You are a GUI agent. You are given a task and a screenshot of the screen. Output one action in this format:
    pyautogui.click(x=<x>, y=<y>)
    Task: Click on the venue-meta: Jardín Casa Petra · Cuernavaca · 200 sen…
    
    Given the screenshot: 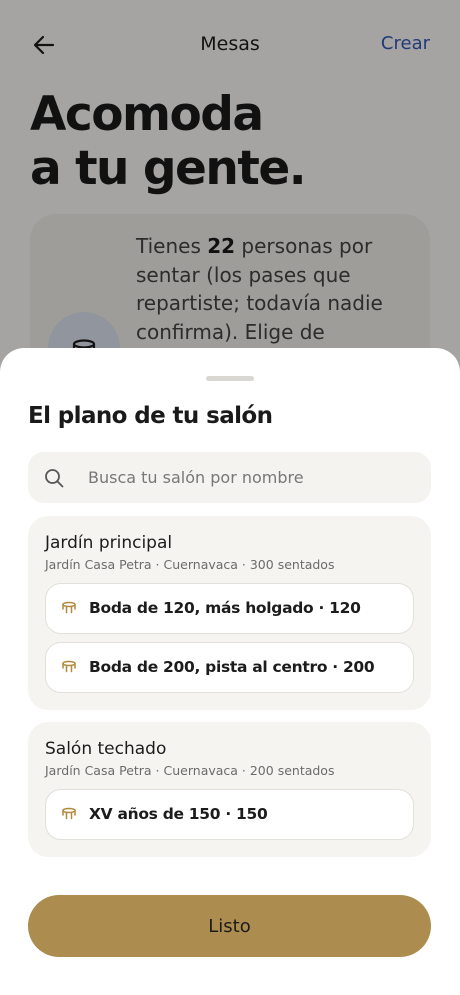 What is the action you would take?
    pyautogui.click(x=190, y=770)
    